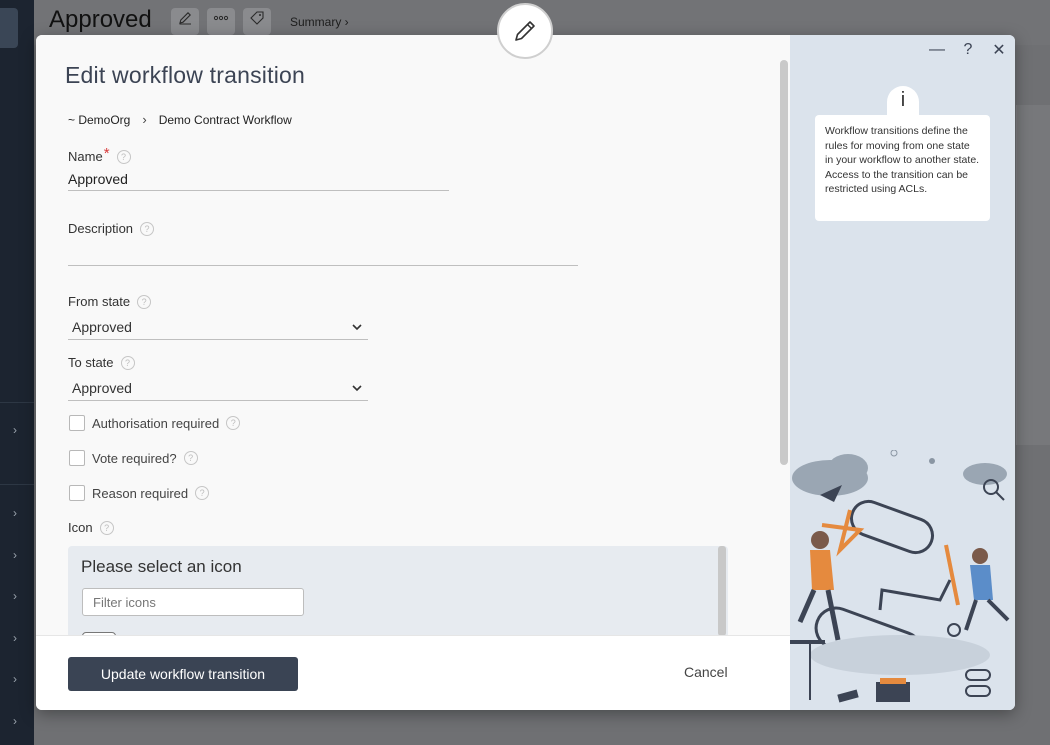 Image resolution: width=1050 pixels, height=745 pixels. What do you see at coordinates (80, 527) in the screenshot?
I see `icon-label-text: Icon` at bounding box center [80, 527].